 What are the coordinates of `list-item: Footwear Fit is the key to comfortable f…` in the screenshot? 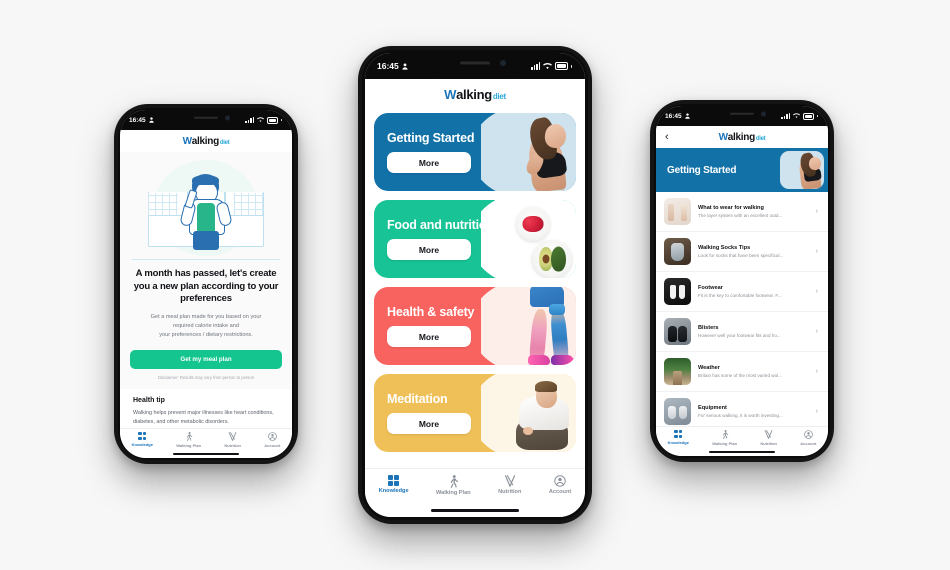 It's located at (742, 292).